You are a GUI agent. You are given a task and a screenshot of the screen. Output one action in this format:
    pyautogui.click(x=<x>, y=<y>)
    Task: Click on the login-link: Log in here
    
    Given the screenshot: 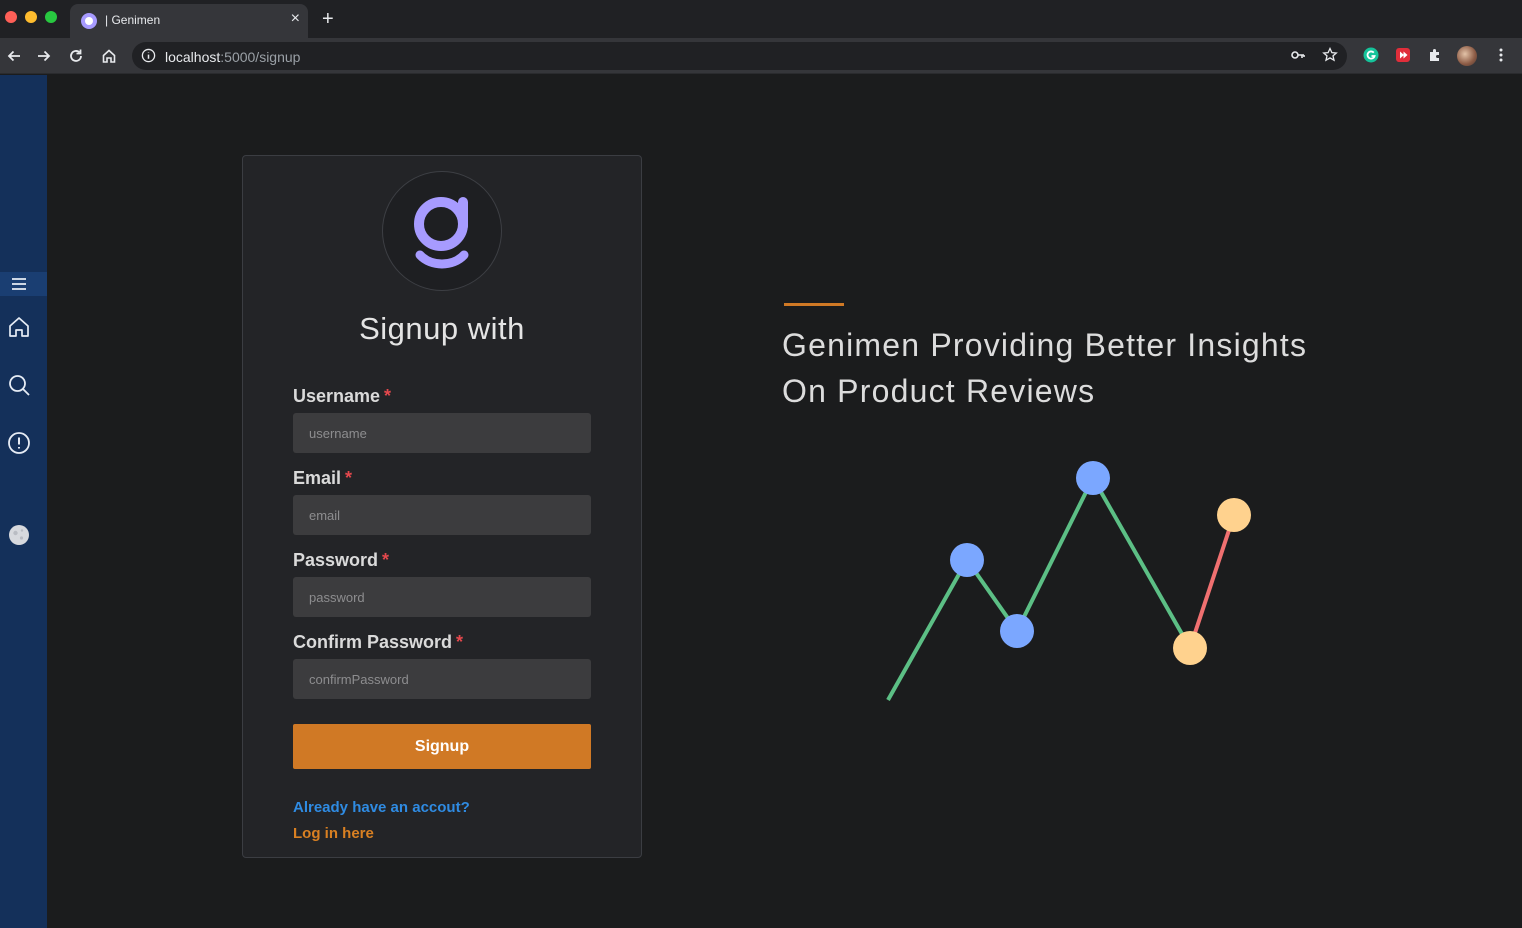 What is the action you would take?
    pyautogui.click(x=333, y=833)
    